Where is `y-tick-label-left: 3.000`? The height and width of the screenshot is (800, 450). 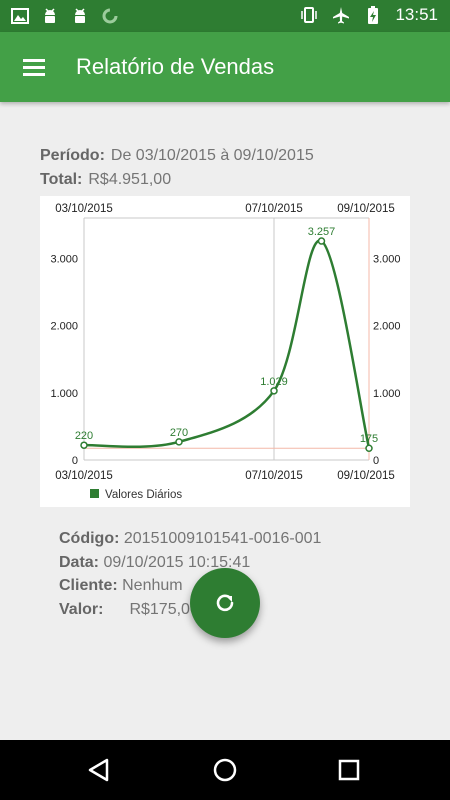
y-tick-label-left: 3.000 is located at coordinates (64, 259).